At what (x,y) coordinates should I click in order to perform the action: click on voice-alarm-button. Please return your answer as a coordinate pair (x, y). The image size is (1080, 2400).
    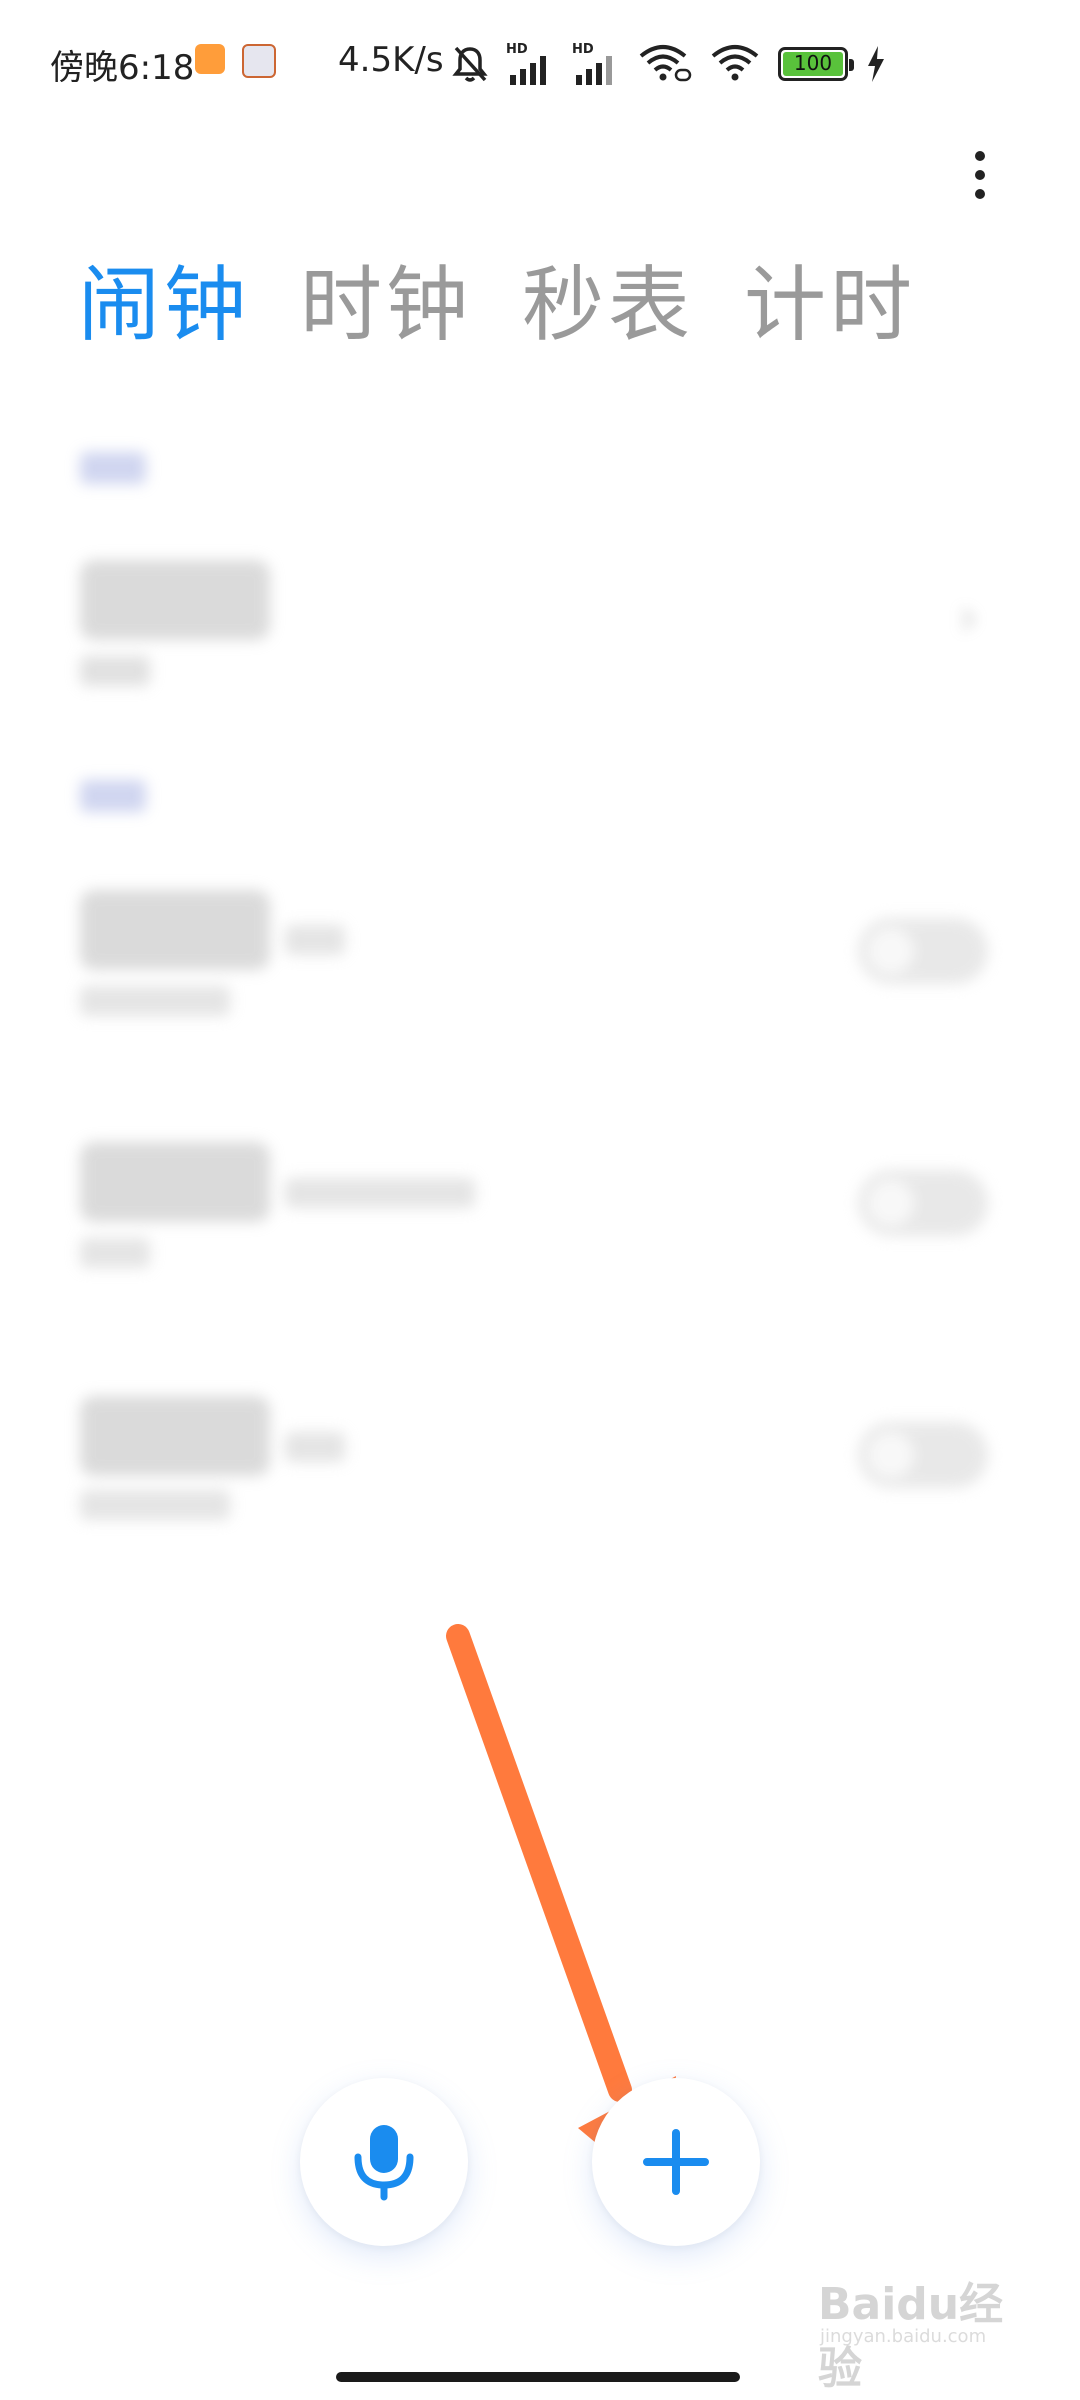
    Looking at the image, I should click on (384, 2162).